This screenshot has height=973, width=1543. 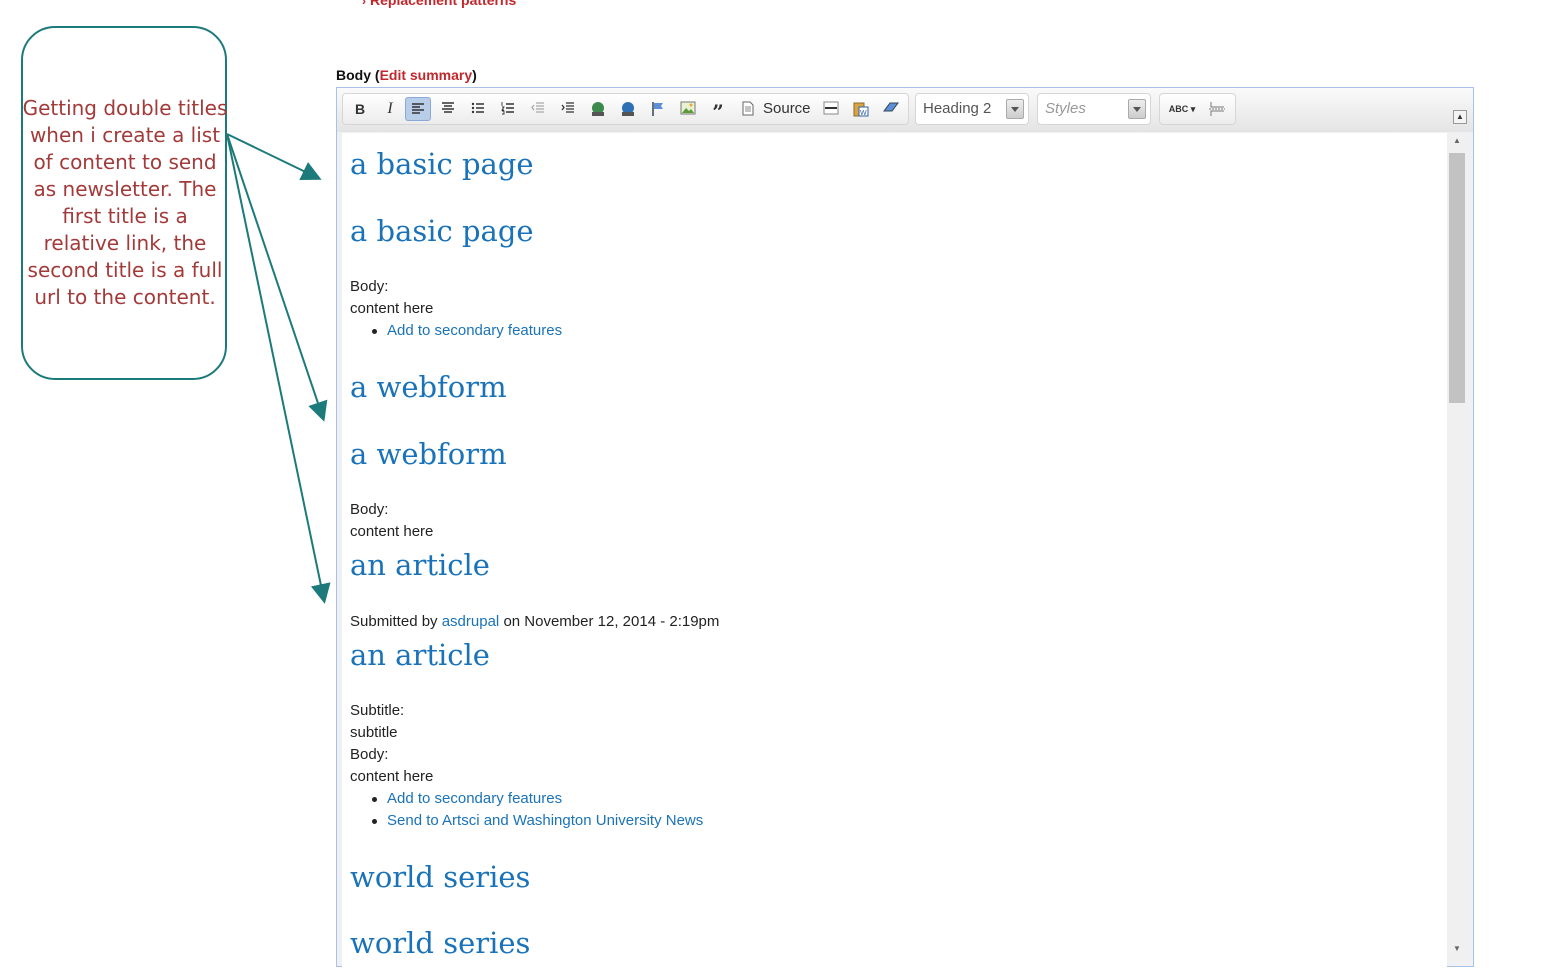 I want to click on source-document-icon, so click(x=748, y=108).